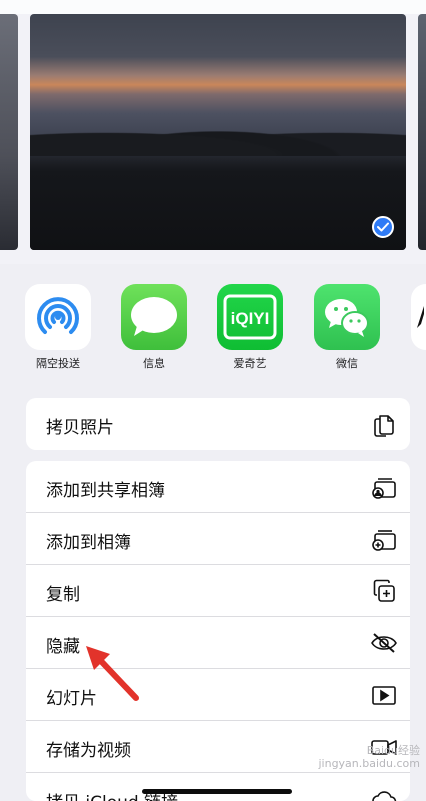  I want to click on app-label: 爱奇艺, so click(250, 363).